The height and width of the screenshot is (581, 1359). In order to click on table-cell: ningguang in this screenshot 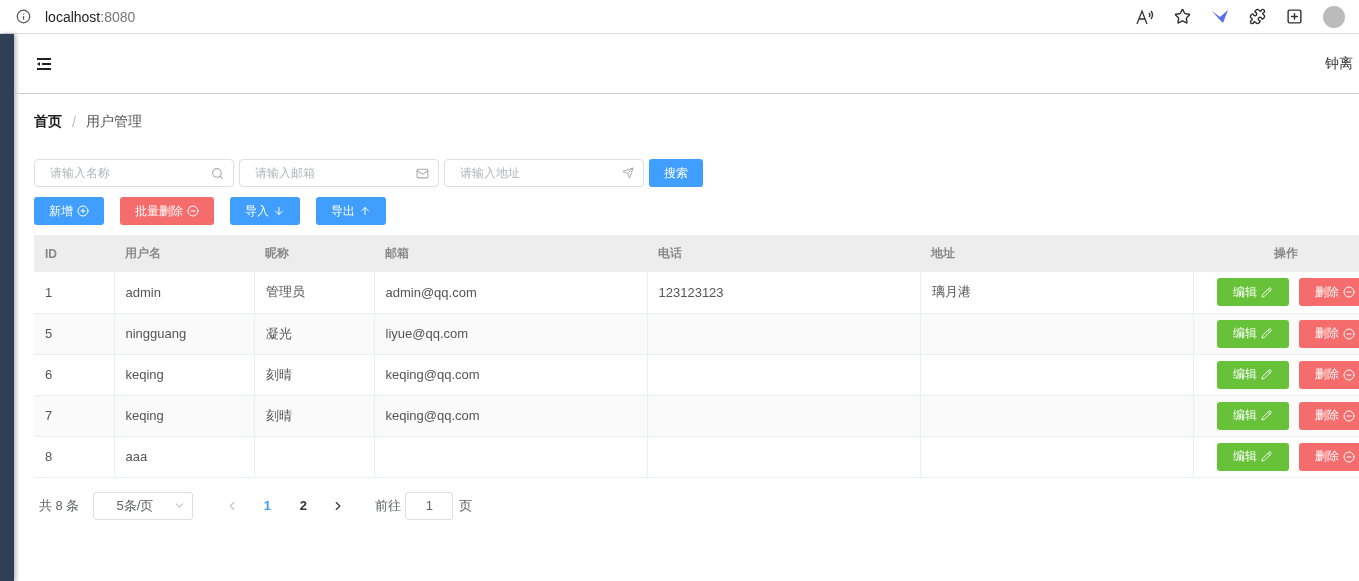, I will do `click(156, 333)`.